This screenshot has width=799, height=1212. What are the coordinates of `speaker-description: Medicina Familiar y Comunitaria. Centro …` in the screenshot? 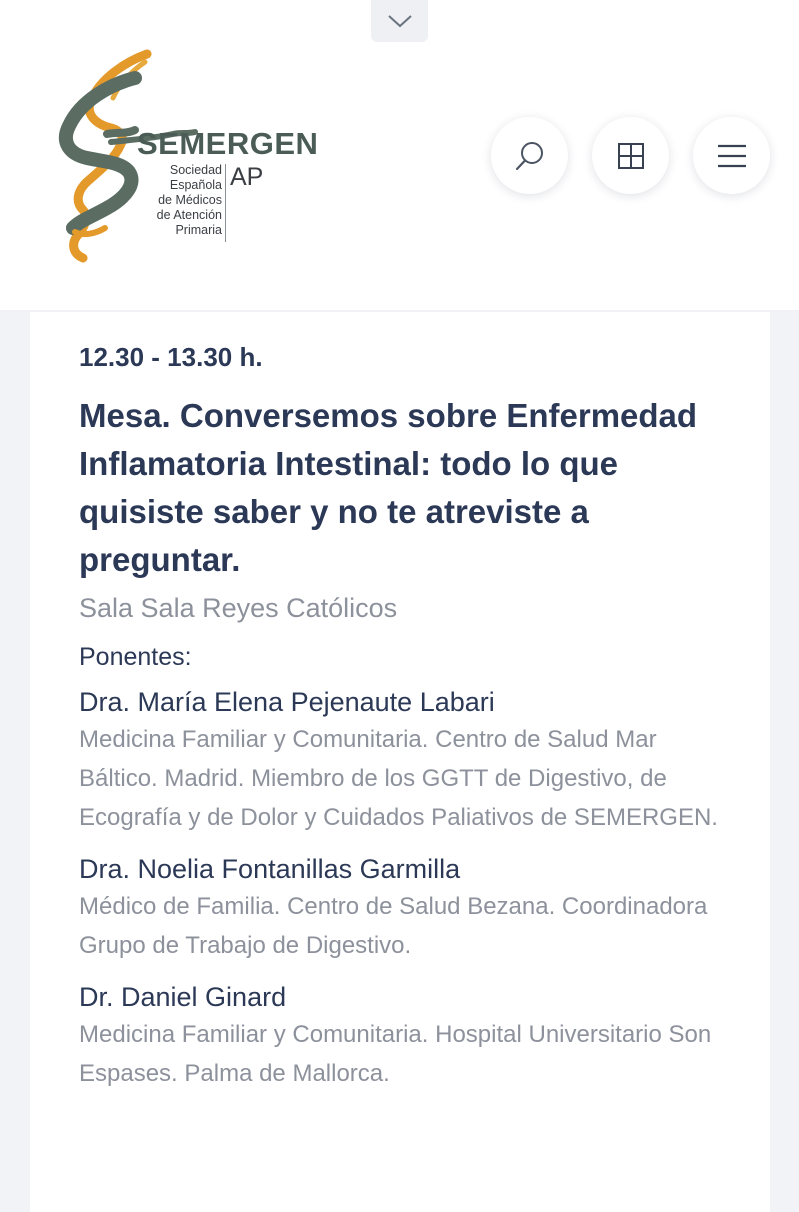 It's located at (398, 778).